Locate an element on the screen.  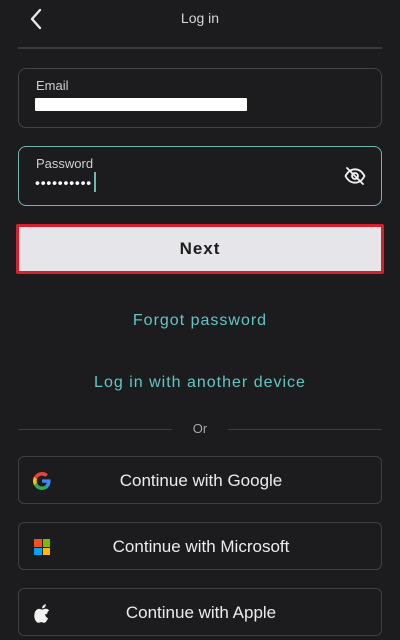
password-field: Password •••••••••• is located at coordinates (200, 176).